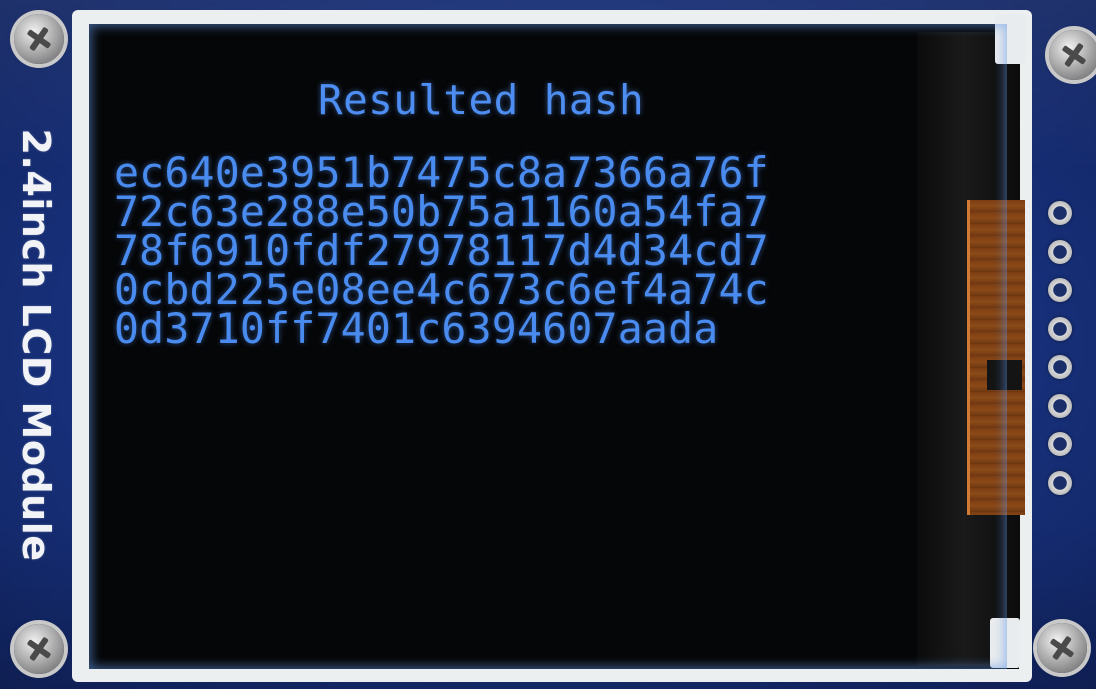 The width and height of the screenshot is (1096, 689). Describe the element at coordinates (1010, 39) in the screenshot. I see `bezel-tab-top` at that location.